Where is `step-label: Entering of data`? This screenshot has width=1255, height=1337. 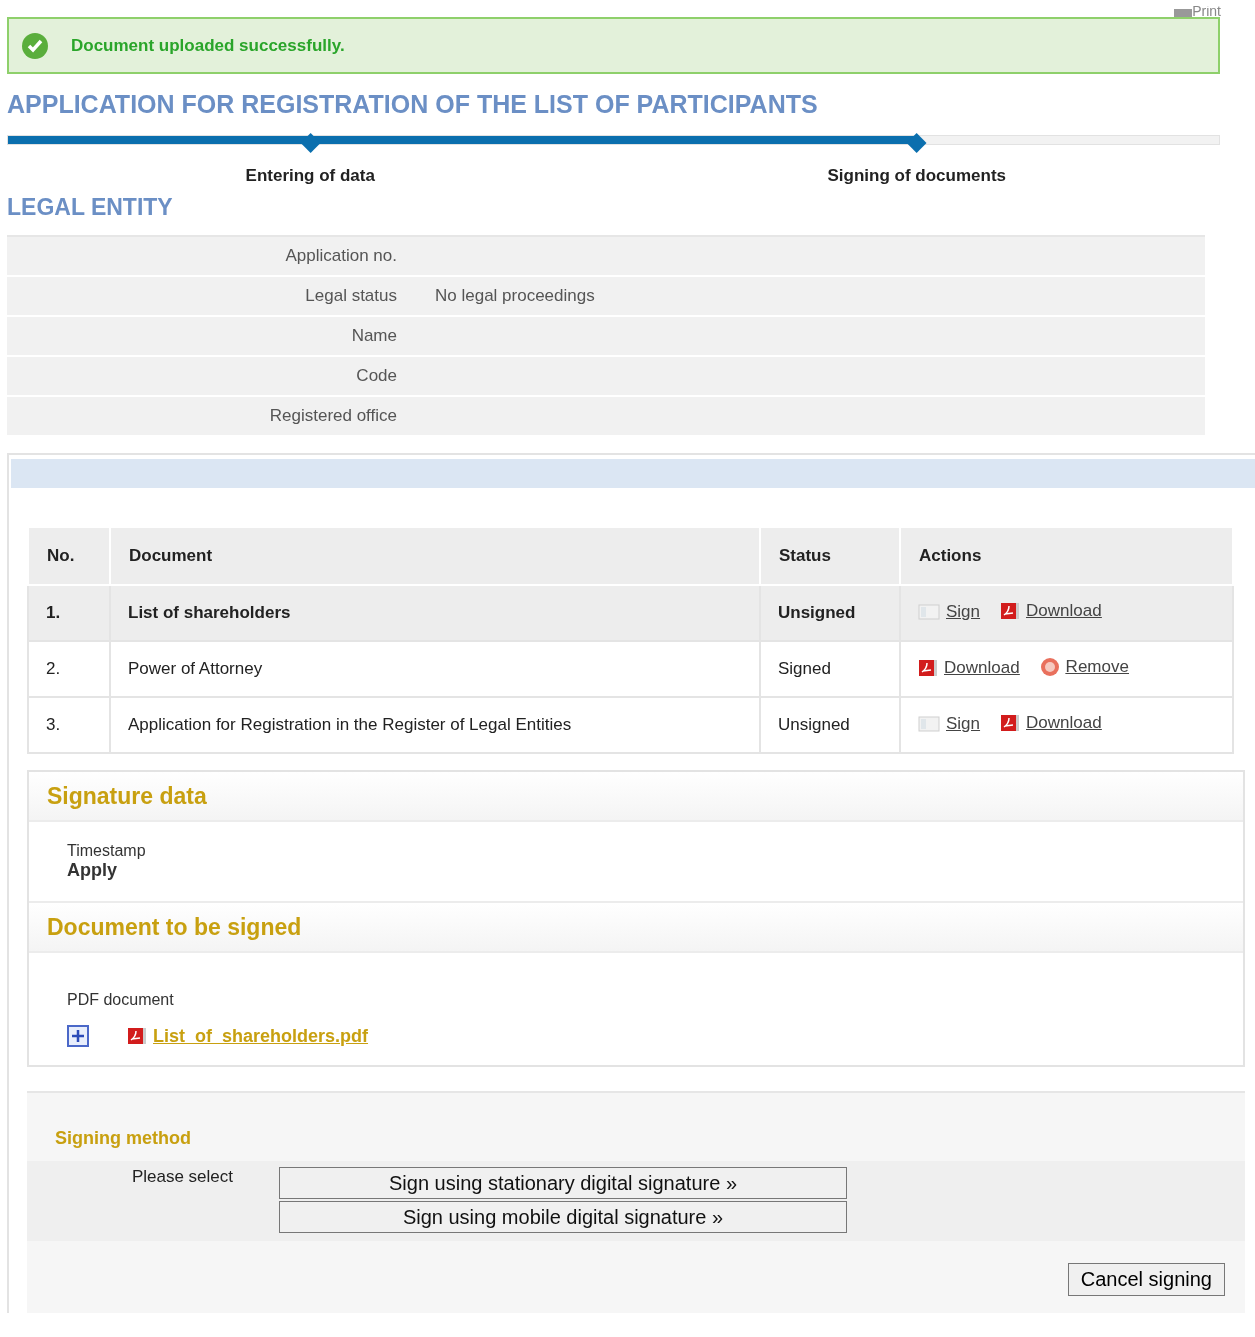
step-label: Entering of data is located at coordinates (310, 176).